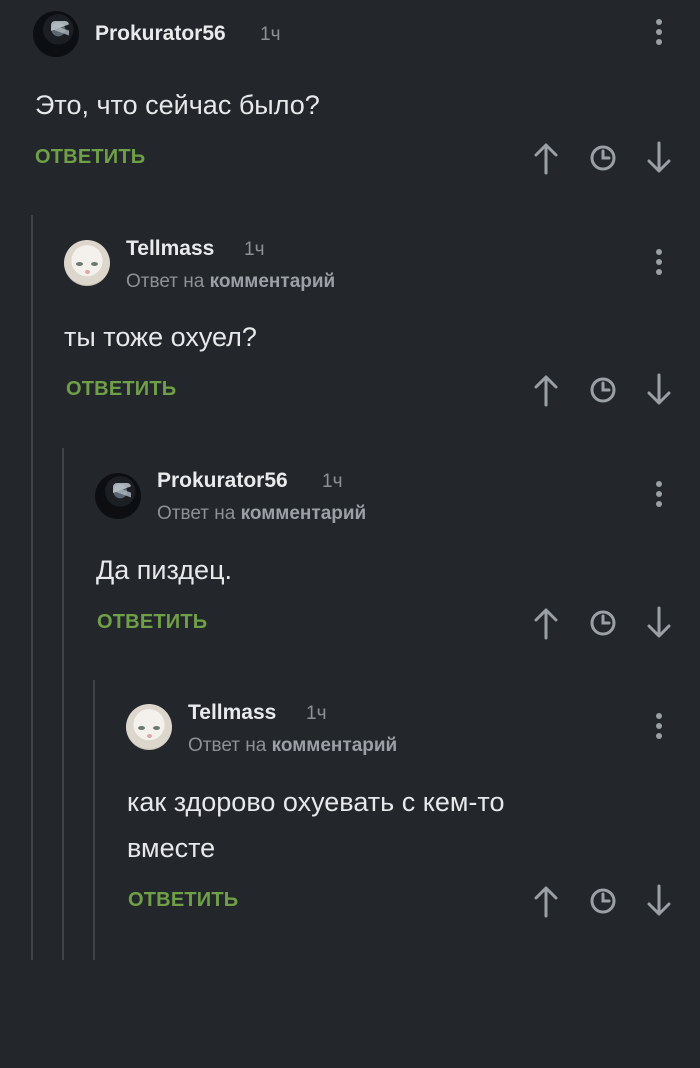 The height and width of the screenshot is (1068, 700). I want to click on comment-text-line: вместе, so click(171, 848).